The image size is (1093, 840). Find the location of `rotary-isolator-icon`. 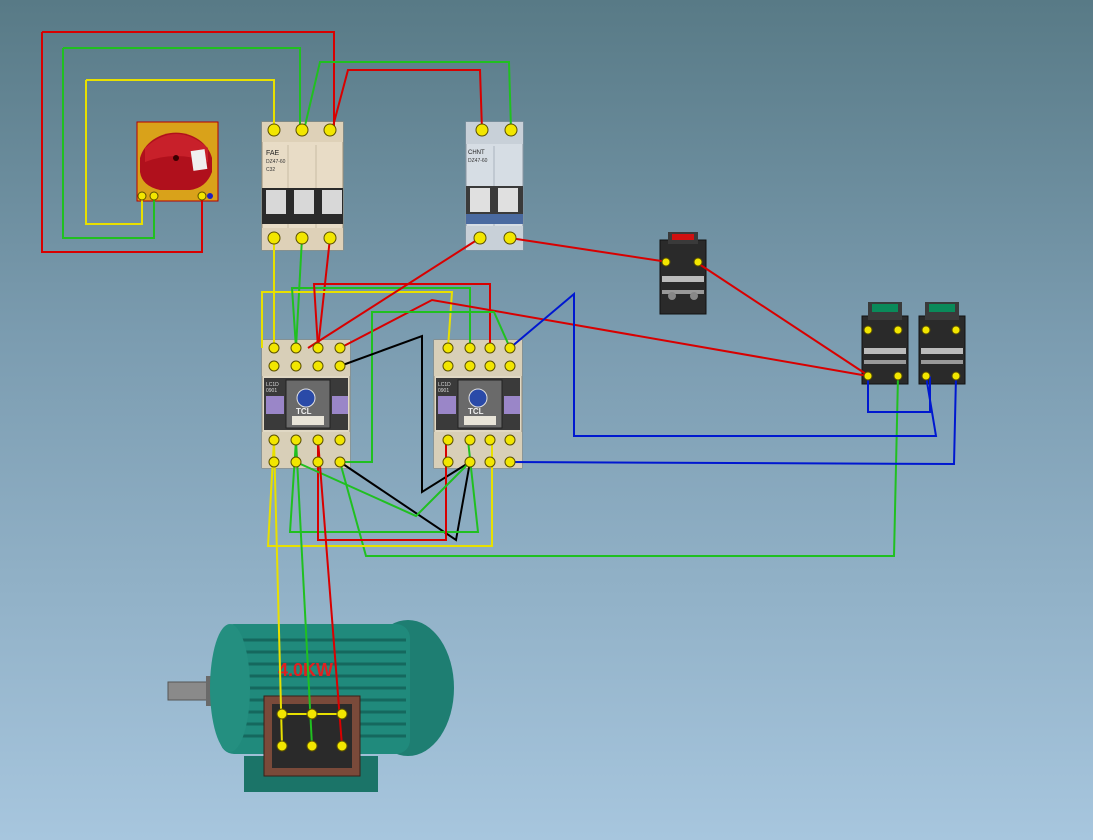

rotary-isolator-icon is located at coordinates (177, 161).